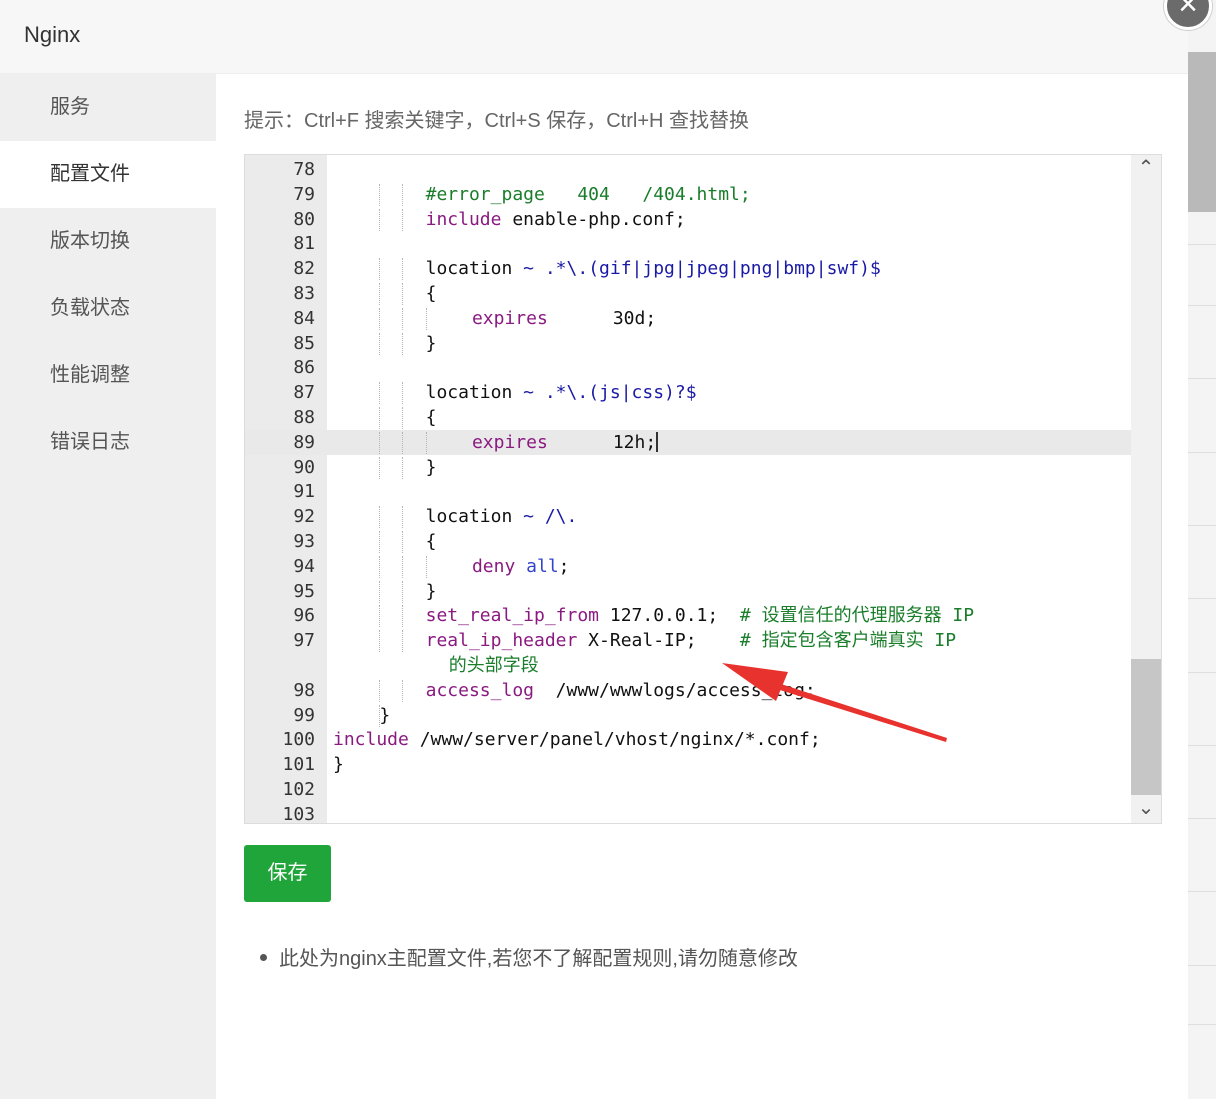 The height and width of the screenshot is (1099, 1216). What do you see at coordinates (304, 566) in the screenshot?
I see `line-number: 94` at bounding box center [304, 566].